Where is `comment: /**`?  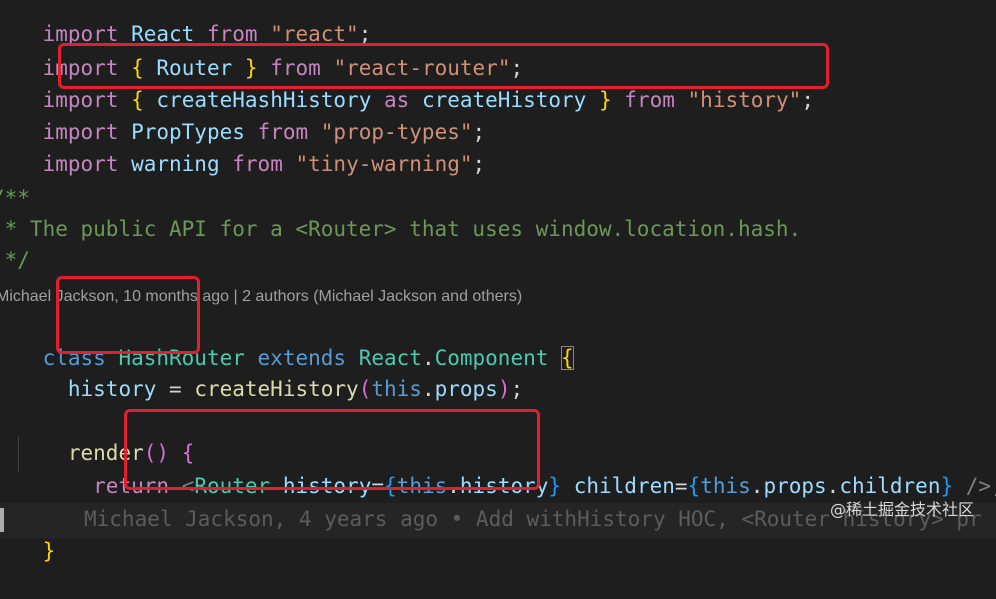 comment: /** is located at coordinates (15, 198).